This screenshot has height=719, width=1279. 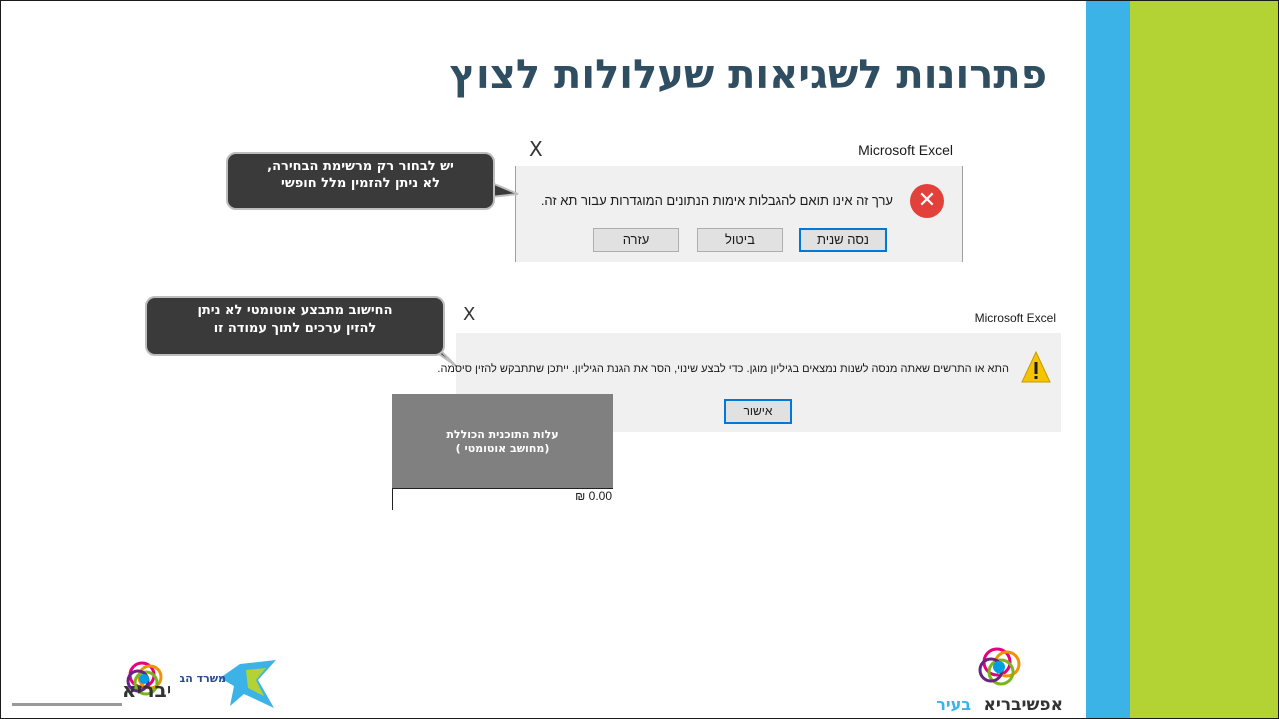 I want to click on ministry-text: משרד הבריאות, so click(x=203, y=678).